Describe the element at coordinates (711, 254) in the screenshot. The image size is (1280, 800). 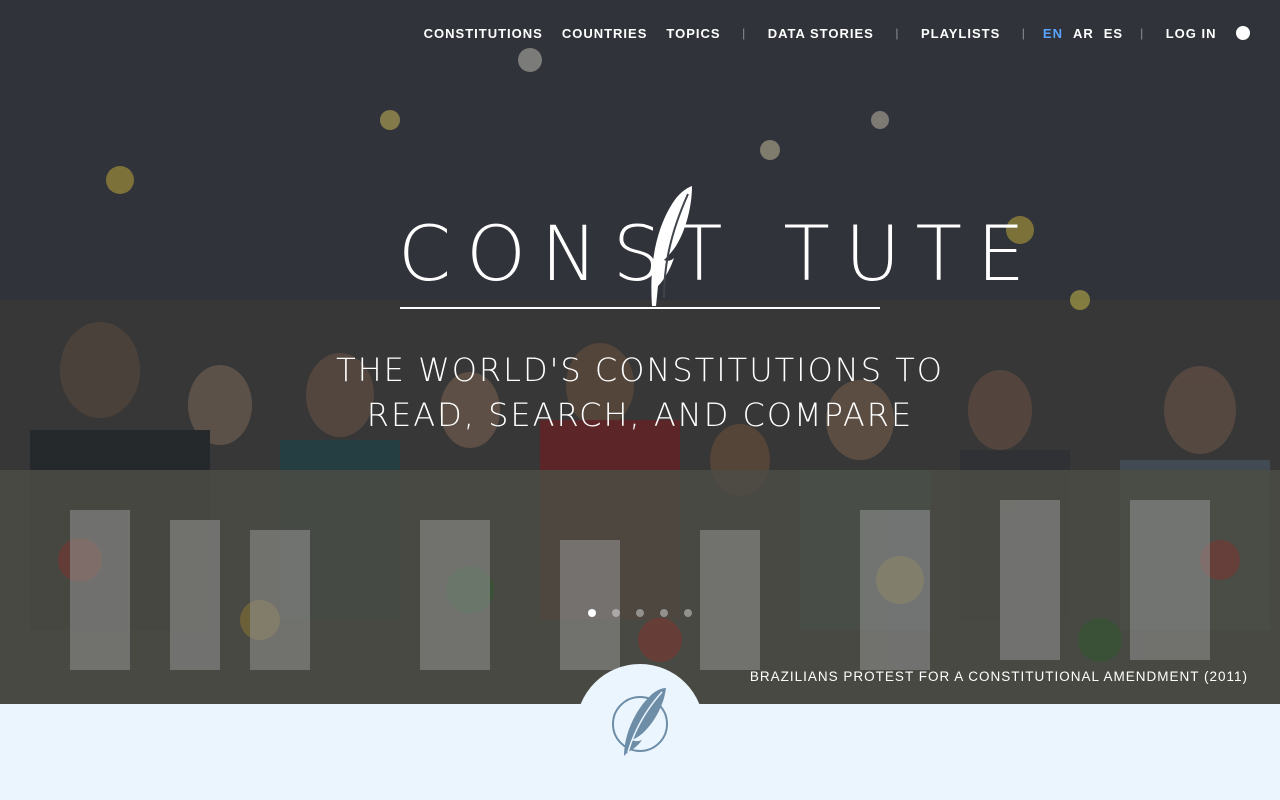
I see `logo-wordmark: CONST TUTE` at that location.